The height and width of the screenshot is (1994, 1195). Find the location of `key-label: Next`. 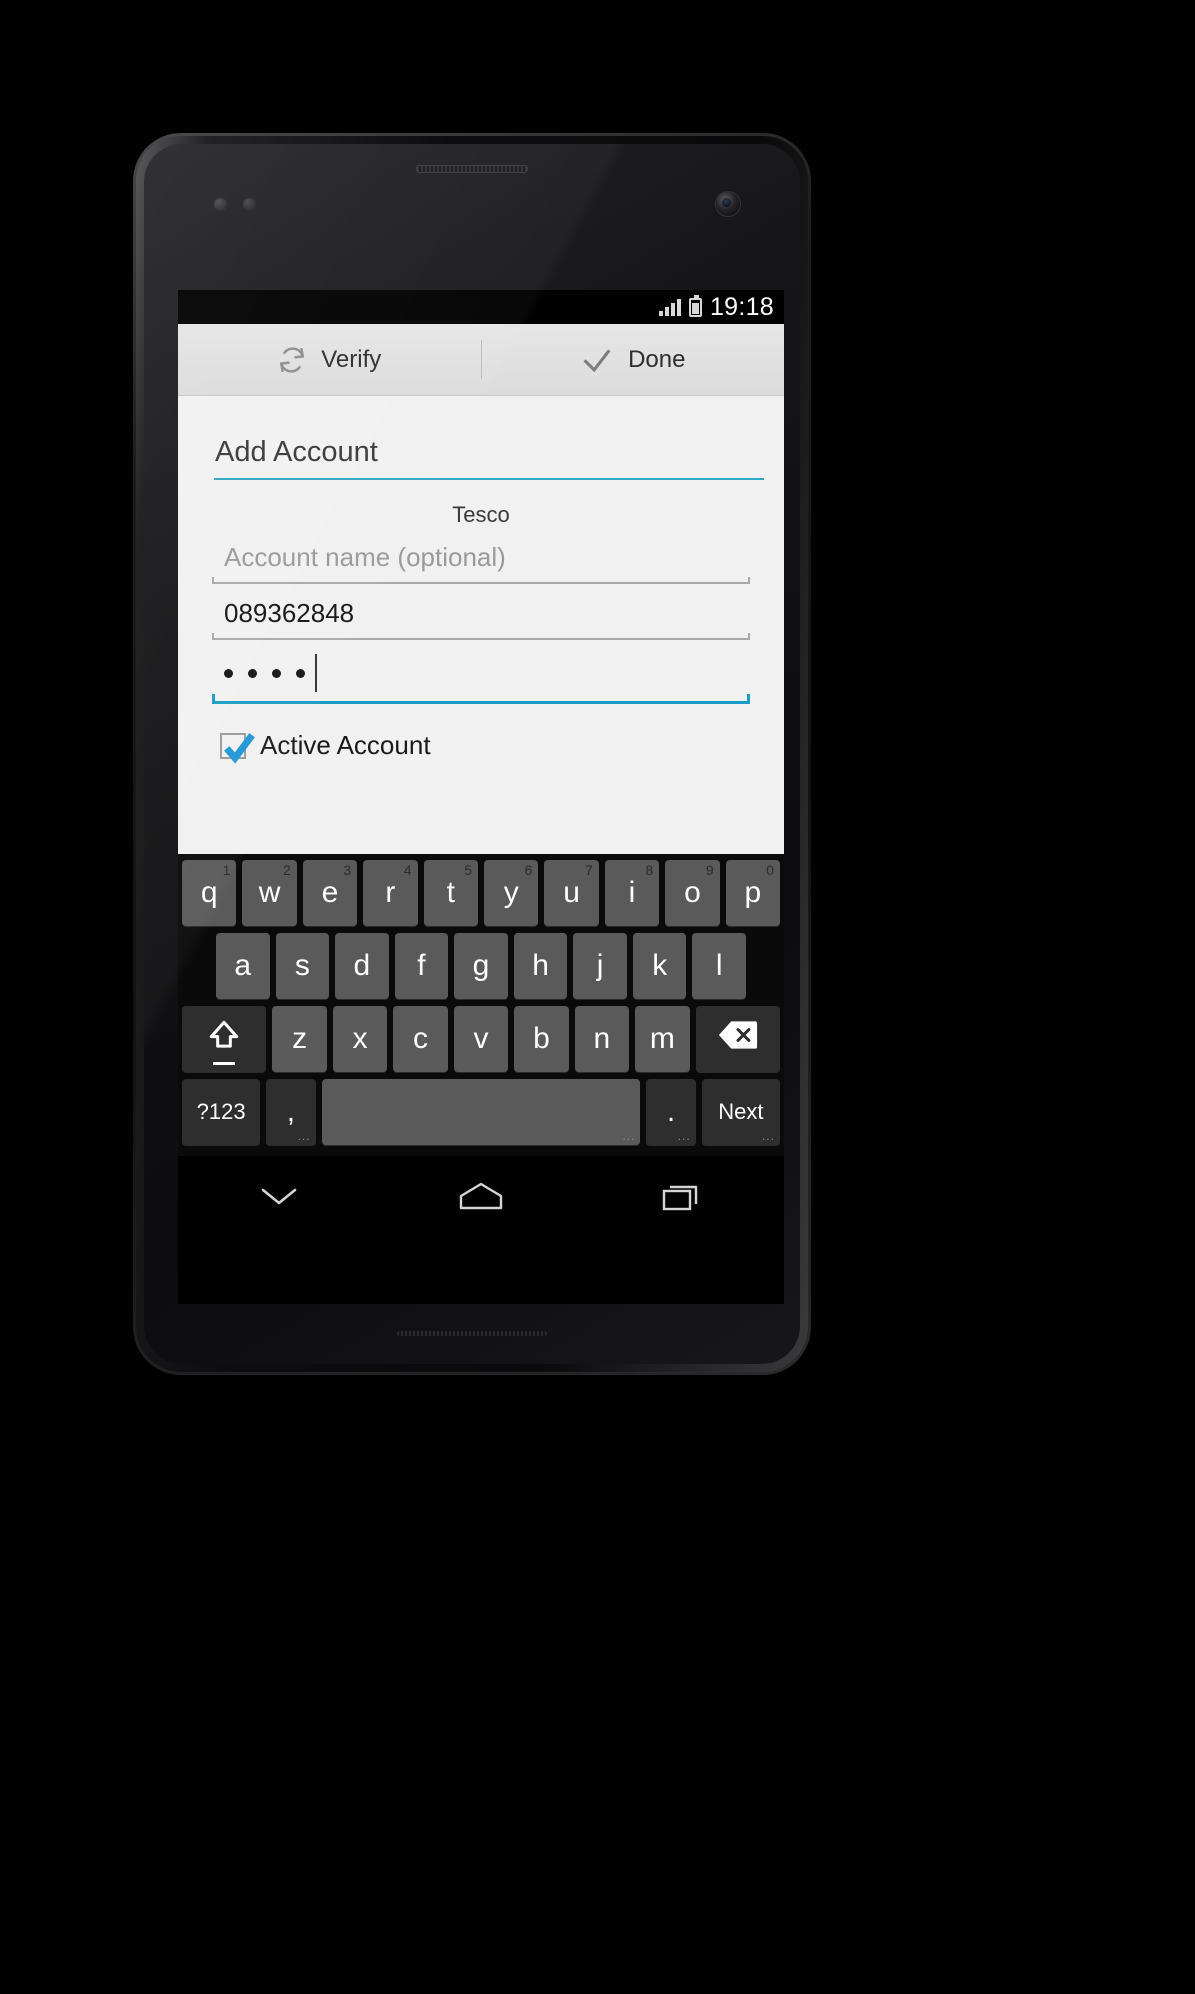

key-label: Next is located at coordinates (741, 1111).